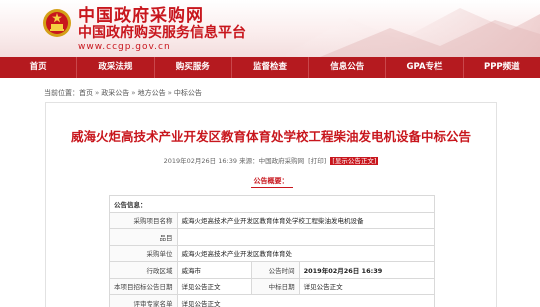  Describe the element at coordinates (305, 300) in the screenshot. I see `experts-value: 详见公告正文` at that location.